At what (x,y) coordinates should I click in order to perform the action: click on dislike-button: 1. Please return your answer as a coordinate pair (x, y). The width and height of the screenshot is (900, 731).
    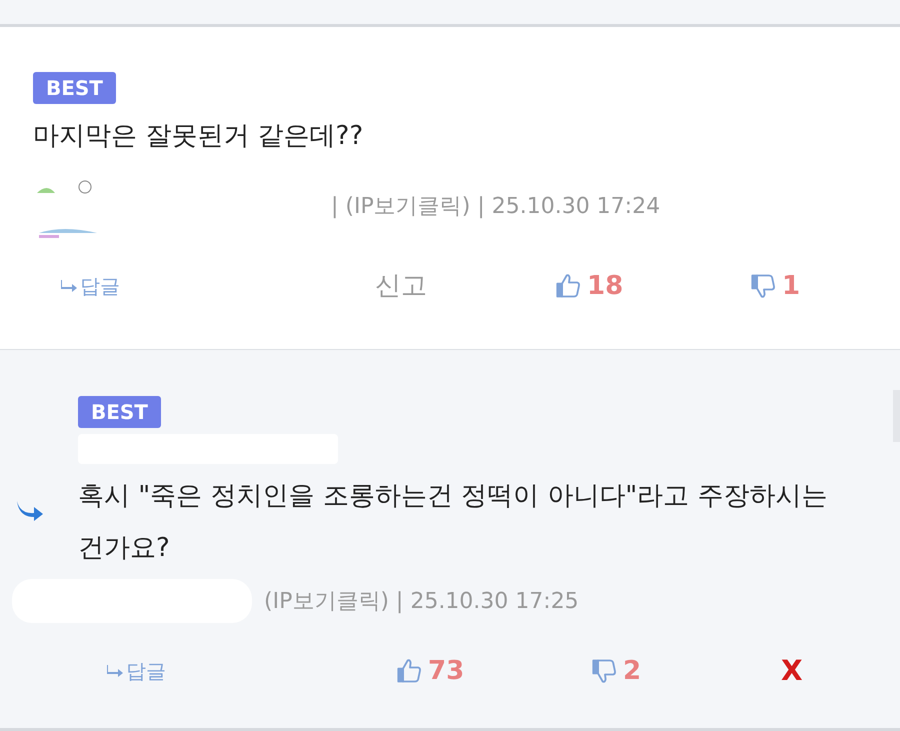
    Looking at the image, I should click on (825, 286).